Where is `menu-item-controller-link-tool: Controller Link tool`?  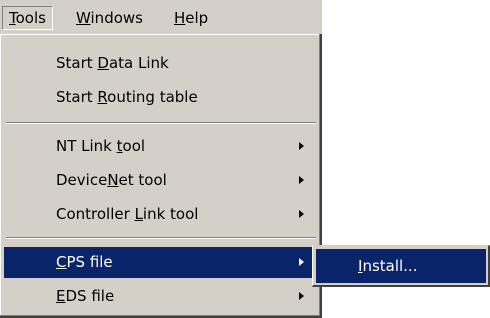 menu-item-controller-link-tool: Controller Link tool is located at coordinates (161, 214).